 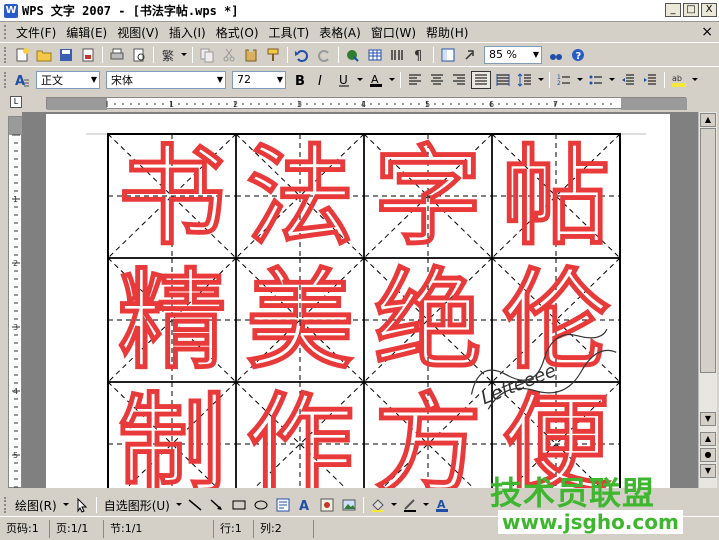 I want to click on menu-file: 文件(F), so click(x=37, y=32).